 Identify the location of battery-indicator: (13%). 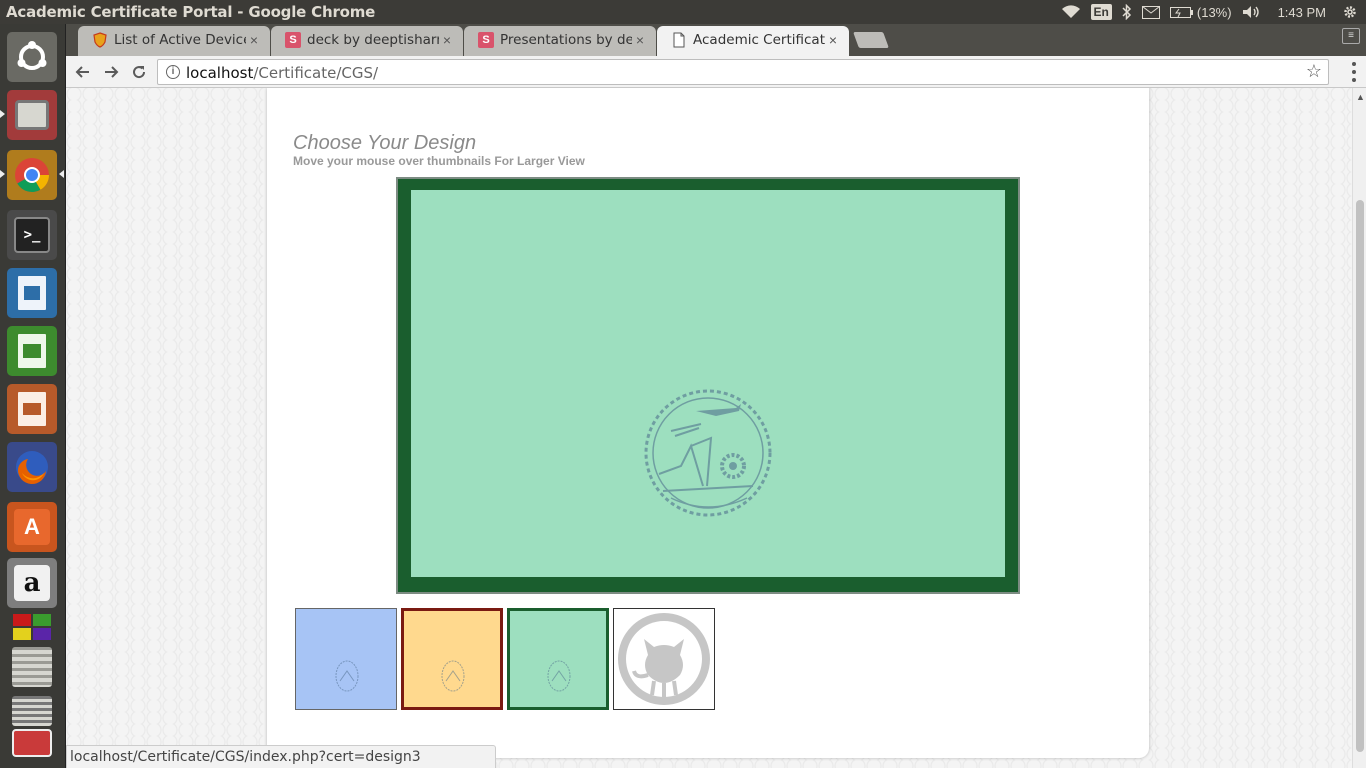
(1200, 12).